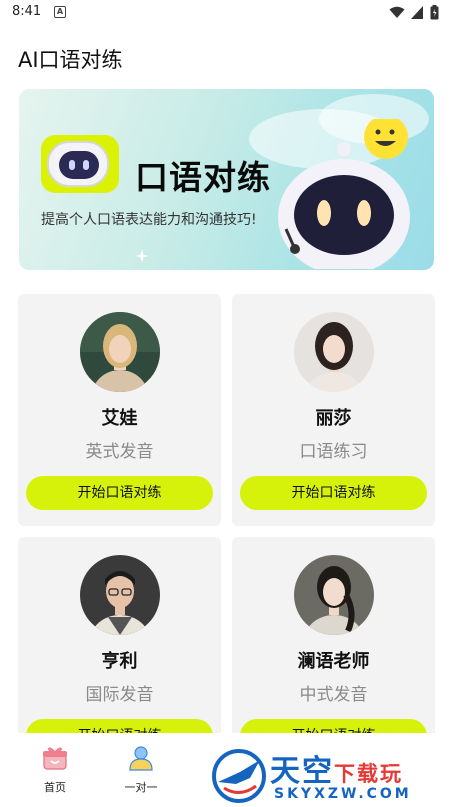 Image resolution: width=453 pixels, height=807 pixels. I want to click on person-icon, so click(141, 758).